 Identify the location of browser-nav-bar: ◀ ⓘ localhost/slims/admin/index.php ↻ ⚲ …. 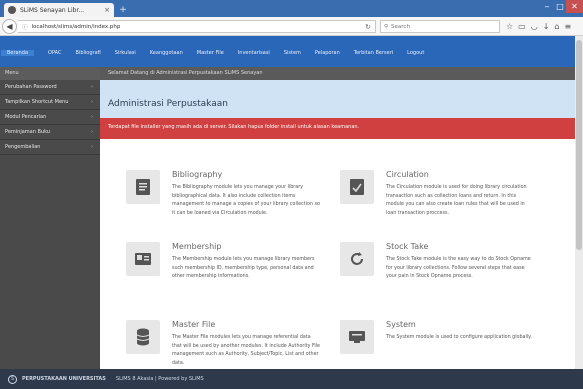
(291, 26).